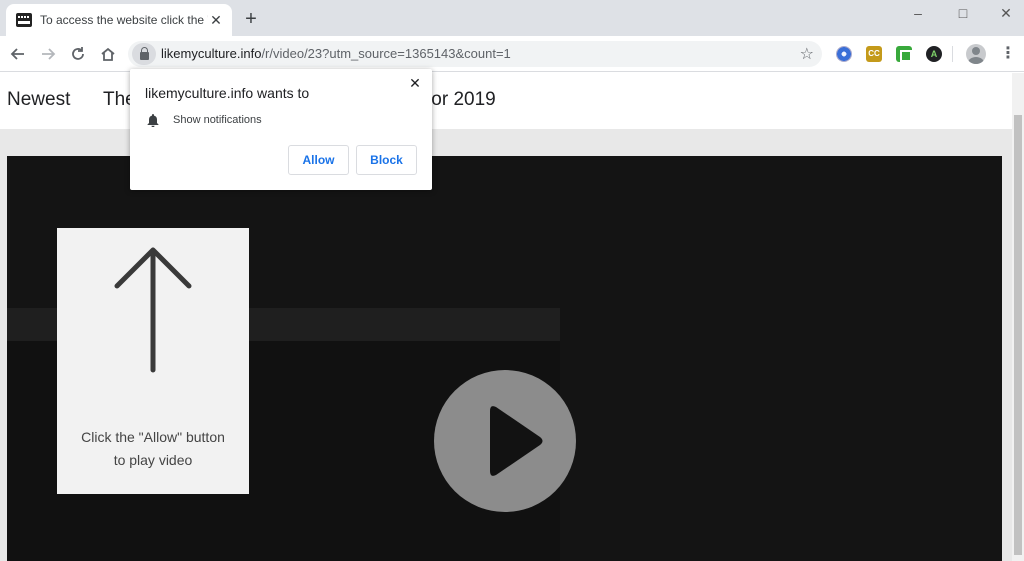 The width and height of the screenshot is (1024, 561). Describe the element at coordinates (461, 100) in the screenshot. I see `nav-item-2019: for 2019` at that location.